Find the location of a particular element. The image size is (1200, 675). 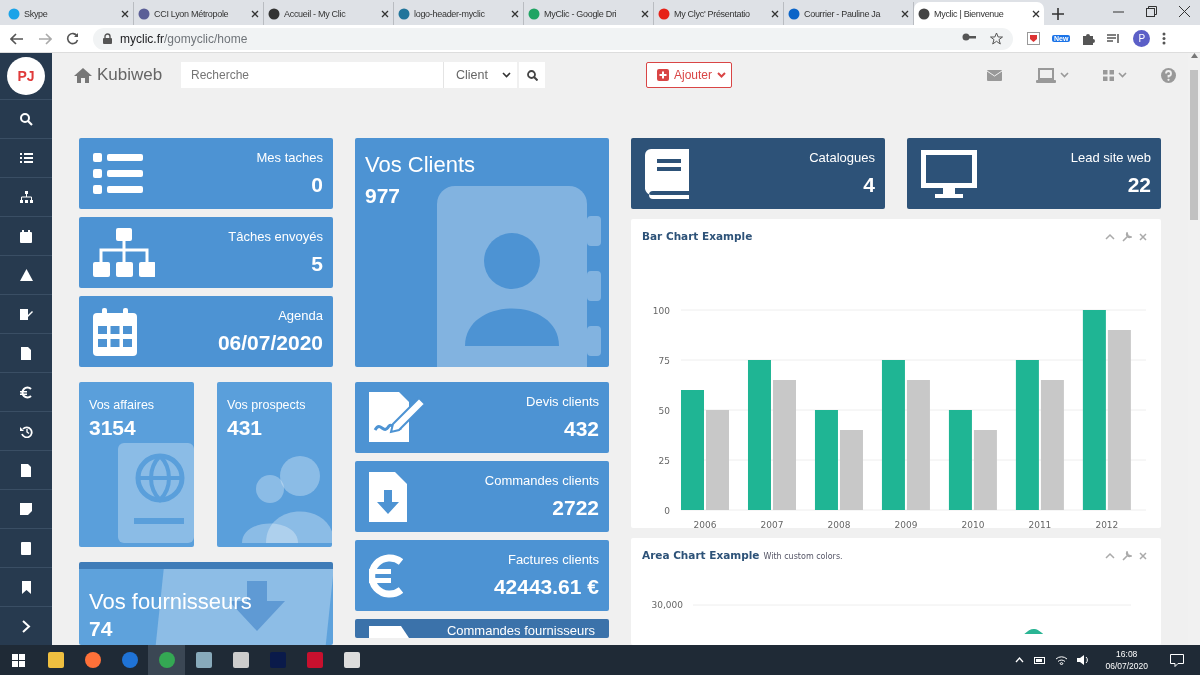

menu-icon is located at coordinates (1164, 38).